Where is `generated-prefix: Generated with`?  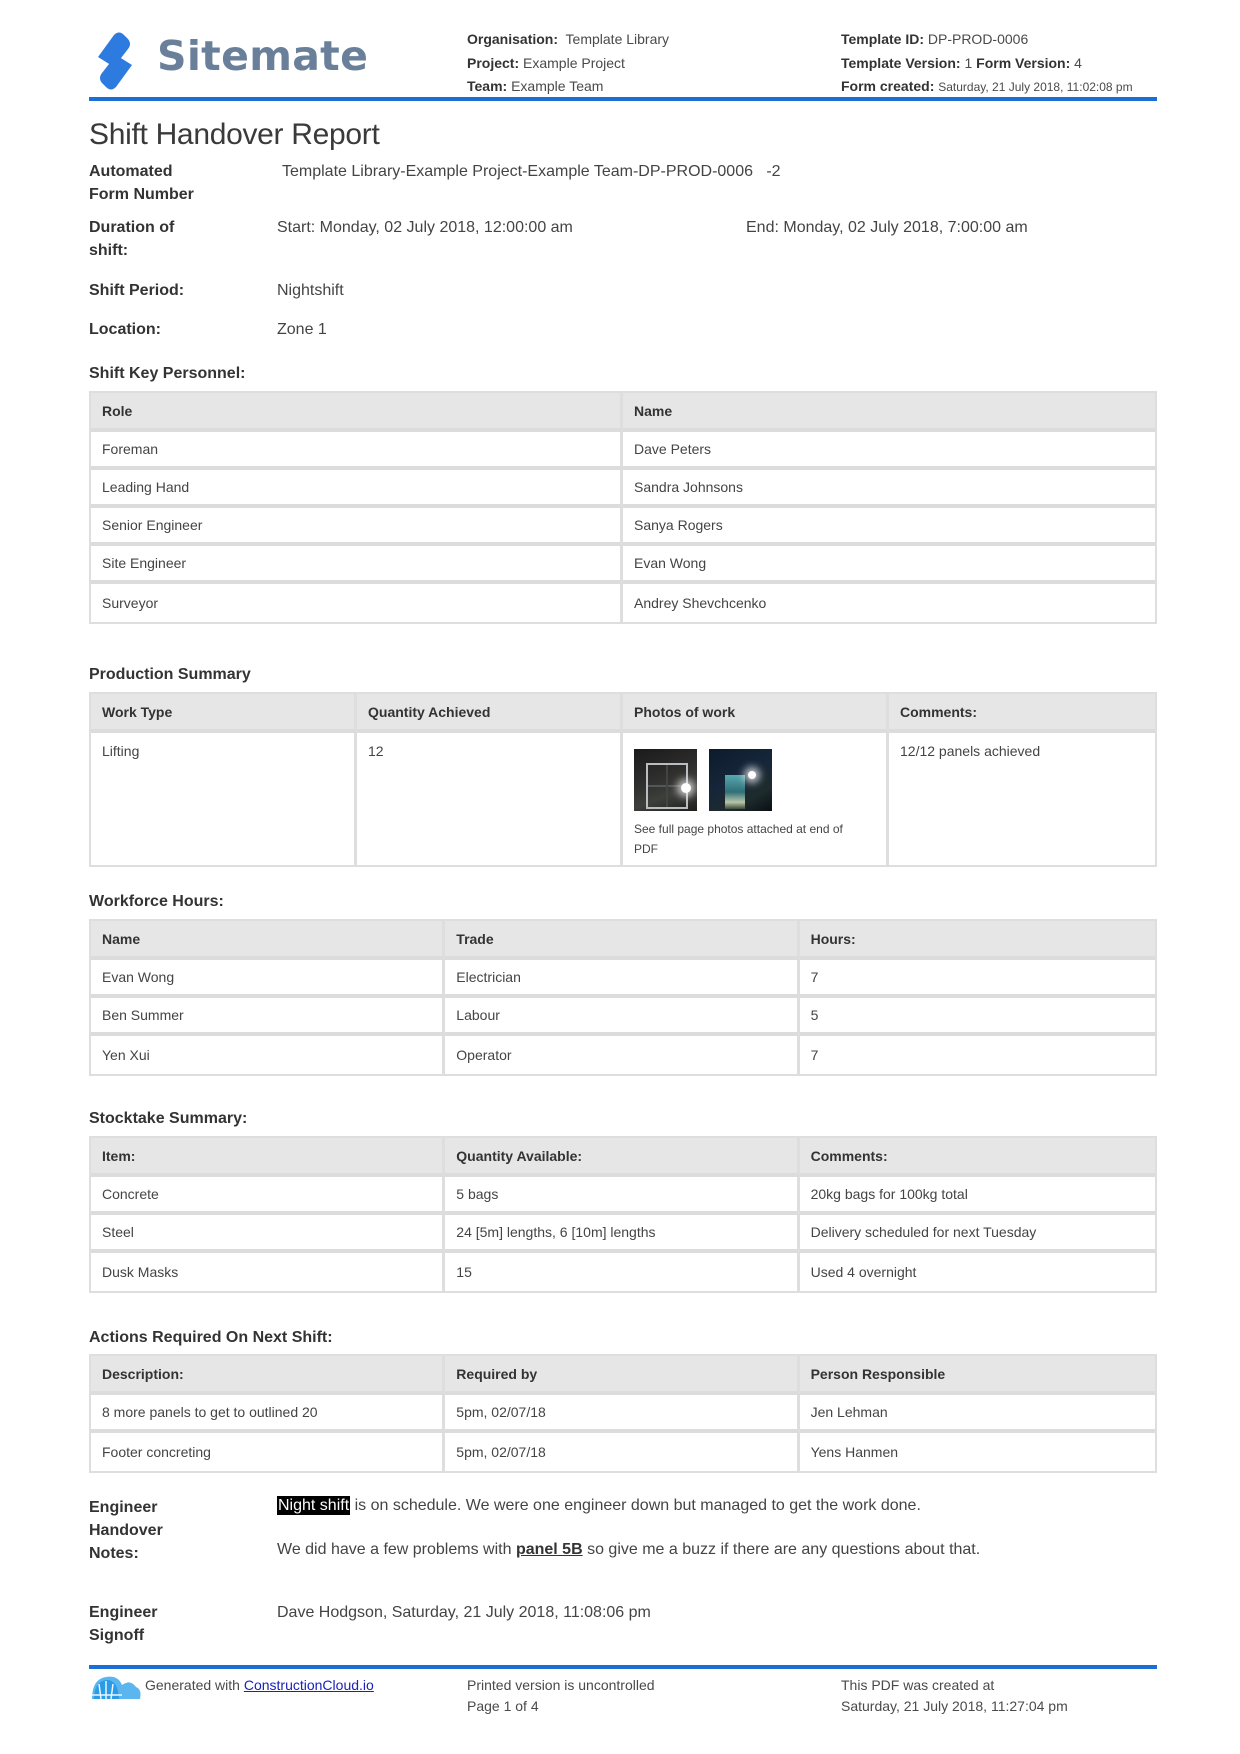
generated-prefix: Generated with is located at coordinates (194, 1685).